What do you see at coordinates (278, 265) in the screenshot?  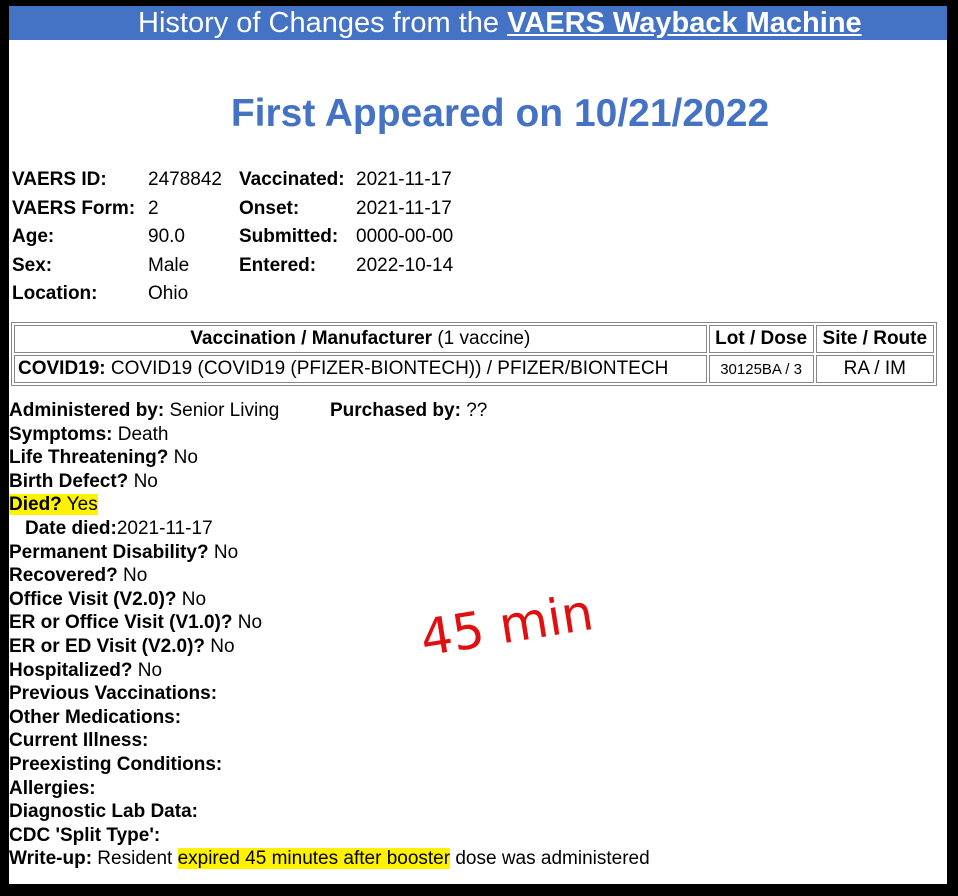 I see `entered-label: Entered:` at bounding box center [278, 265].